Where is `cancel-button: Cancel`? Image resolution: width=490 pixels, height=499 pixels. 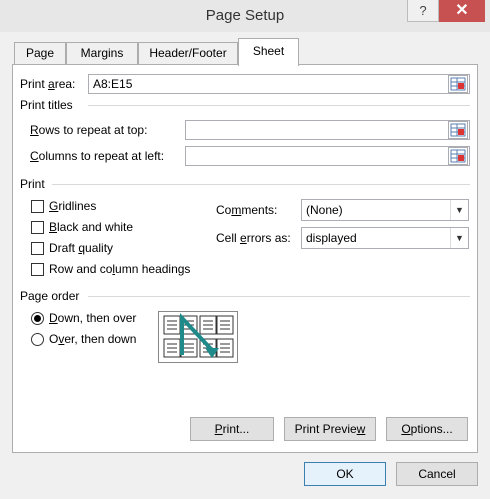
cancel-button: Cancel is located at coordinates (437, 474).